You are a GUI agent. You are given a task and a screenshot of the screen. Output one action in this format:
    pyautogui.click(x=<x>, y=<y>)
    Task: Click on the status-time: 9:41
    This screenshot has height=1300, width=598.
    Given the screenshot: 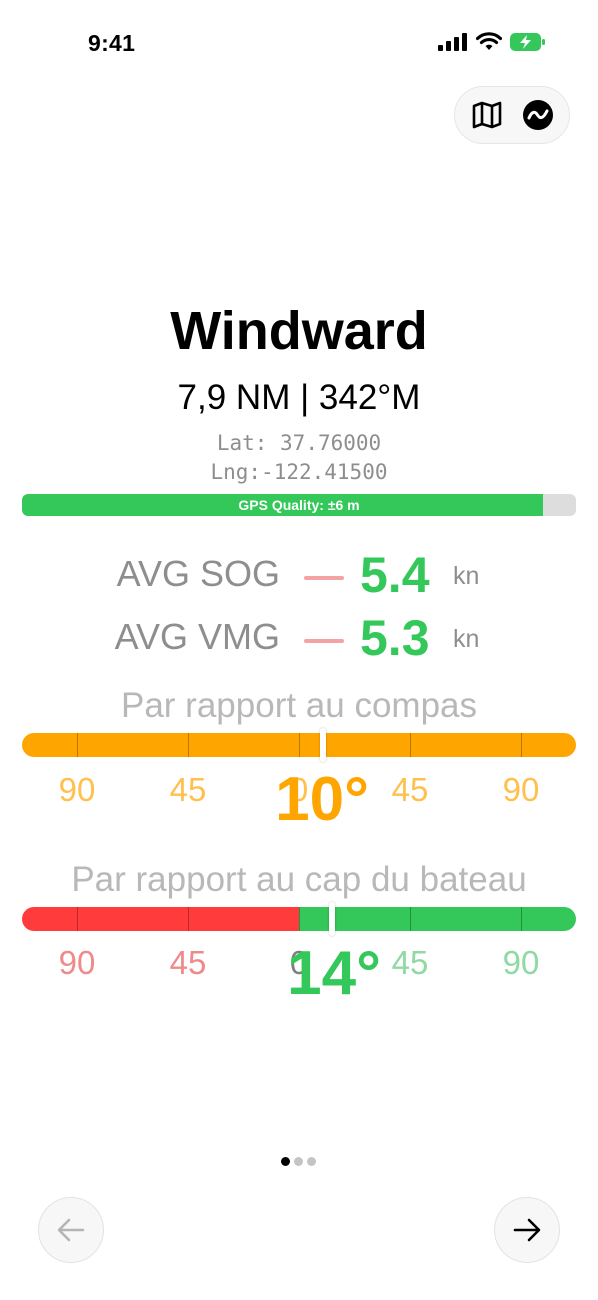 What is the action you would take?
    pyautogui.click(x=112, y=43)
    